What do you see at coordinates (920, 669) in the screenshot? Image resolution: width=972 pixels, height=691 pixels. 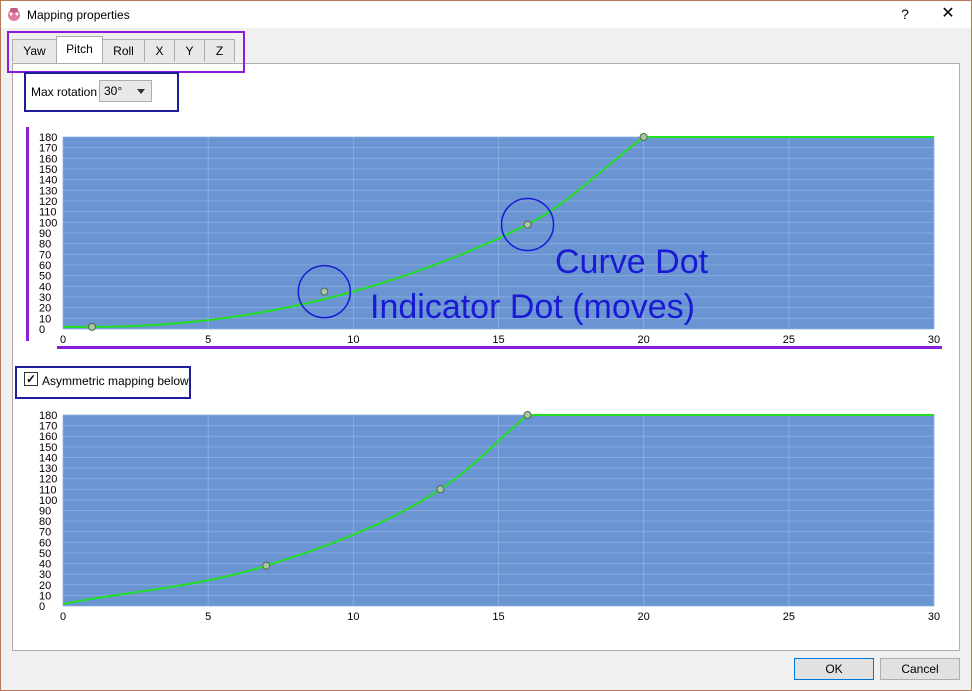 I see `cancel-button: Cancel` at bounding box center [920, 669].